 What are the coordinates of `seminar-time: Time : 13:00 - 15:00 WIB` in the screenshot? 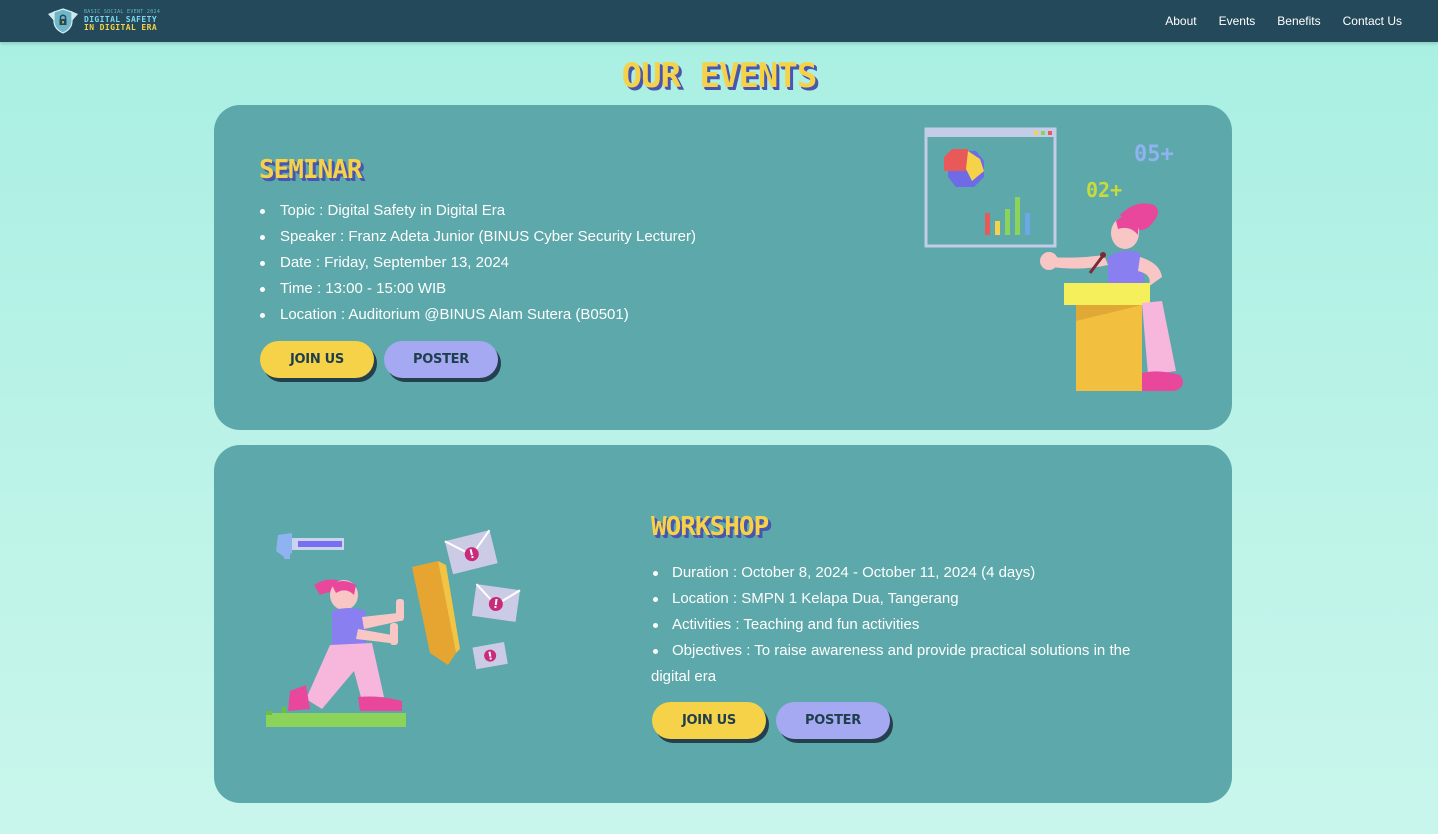 It's located at (477, 289).